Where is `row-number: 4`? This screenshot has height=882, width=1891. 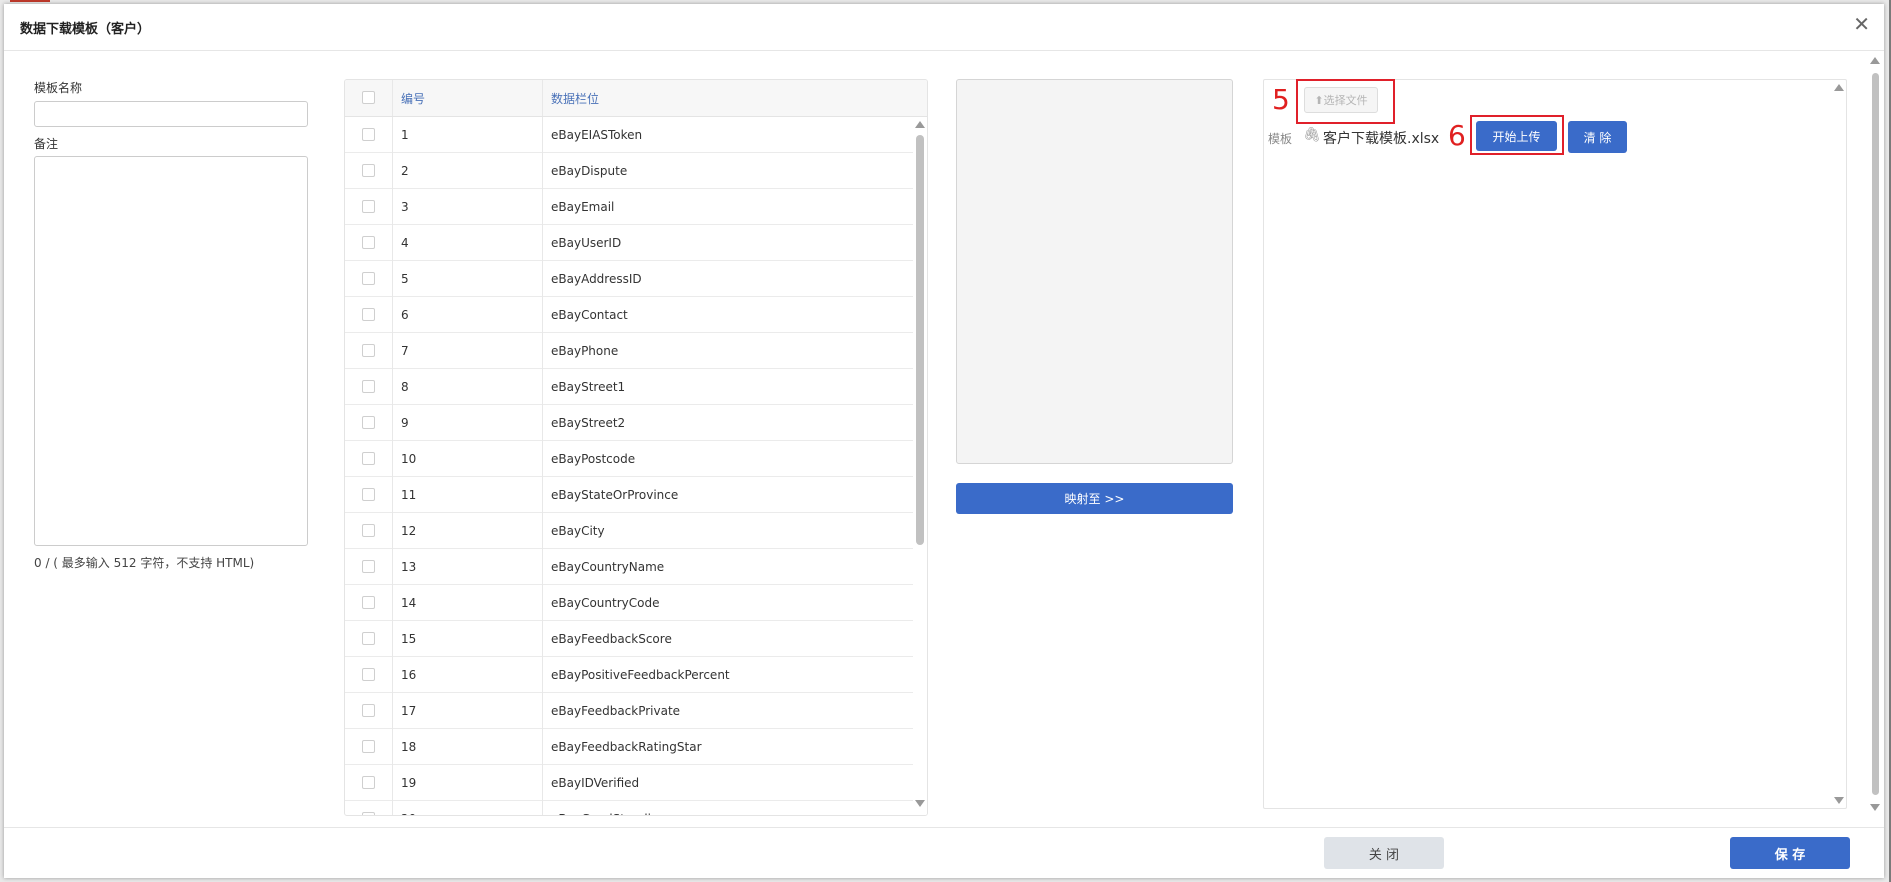
row-number: 4 is located at coordinates (405, 243).